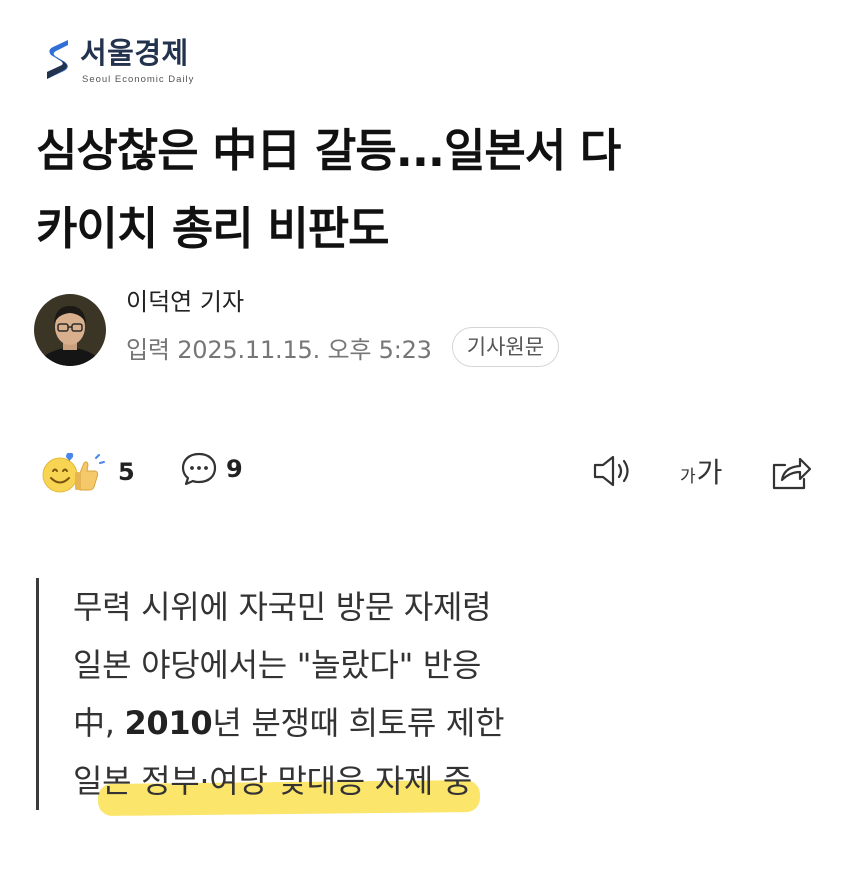 Image resolution: width=850 pixels, height=879 pixels. What do you see at coordinates (342, 302) in the screenshot?
I see `reporter-name: 이덕연 기자` at bounding box center [342, 302].